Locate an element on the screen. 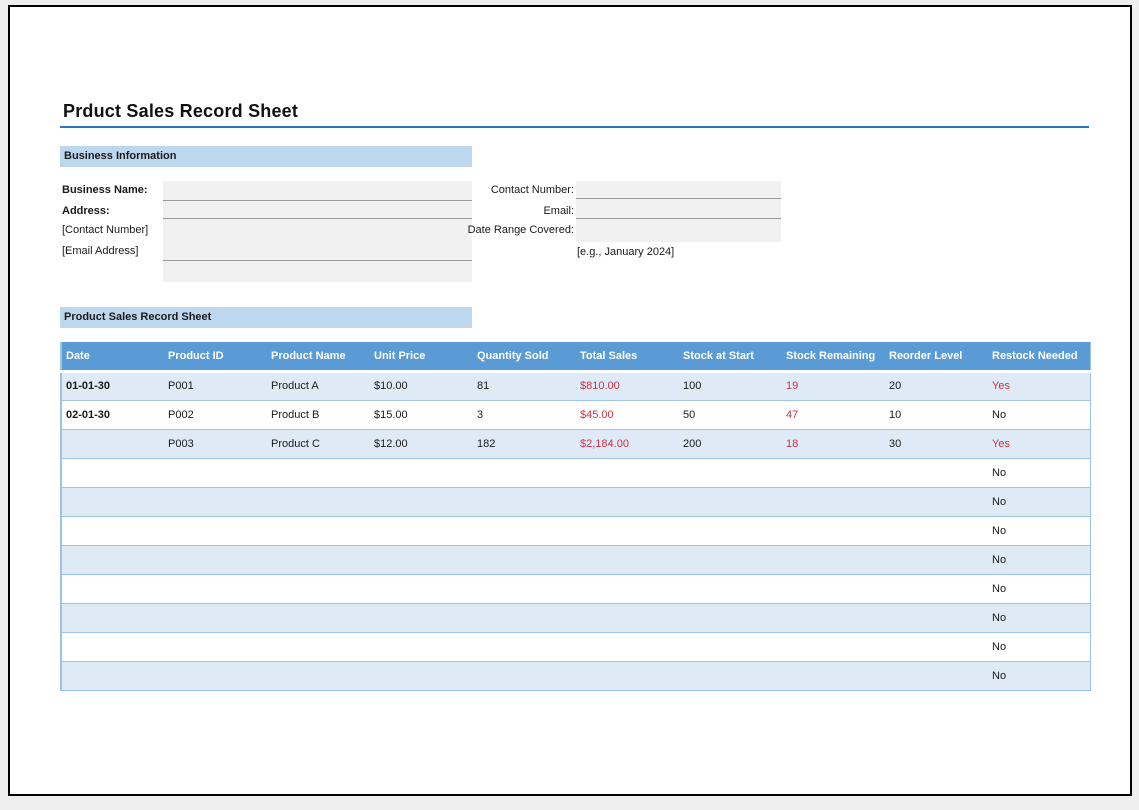 The width and height of the screenshot is (1139, 810). table-cell: 18 is located at coordinates (833, 444).